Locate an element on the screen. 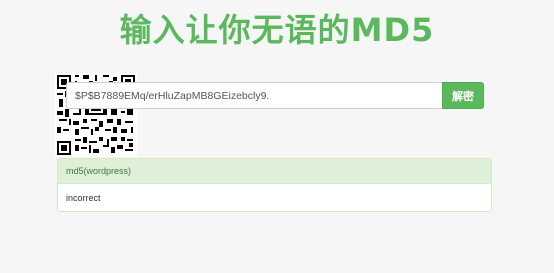 Image resolution: width=554 pixels, height=273 pixels. decrypt-form: 解密 is located at coordinates (275, 95).